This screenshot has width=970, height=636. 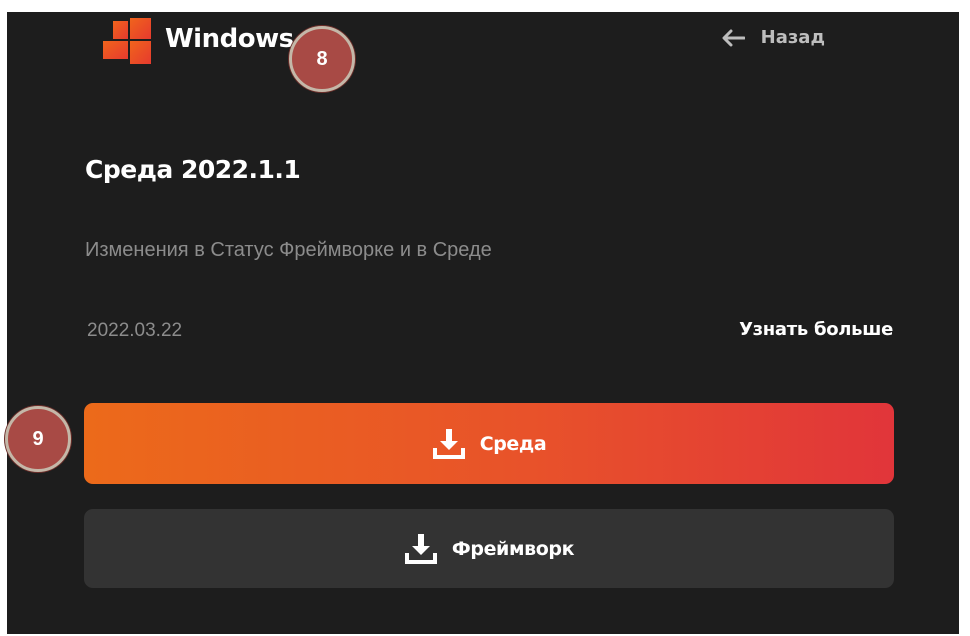 I want to click on arrow-left-icon, so click(x=733, y=37).